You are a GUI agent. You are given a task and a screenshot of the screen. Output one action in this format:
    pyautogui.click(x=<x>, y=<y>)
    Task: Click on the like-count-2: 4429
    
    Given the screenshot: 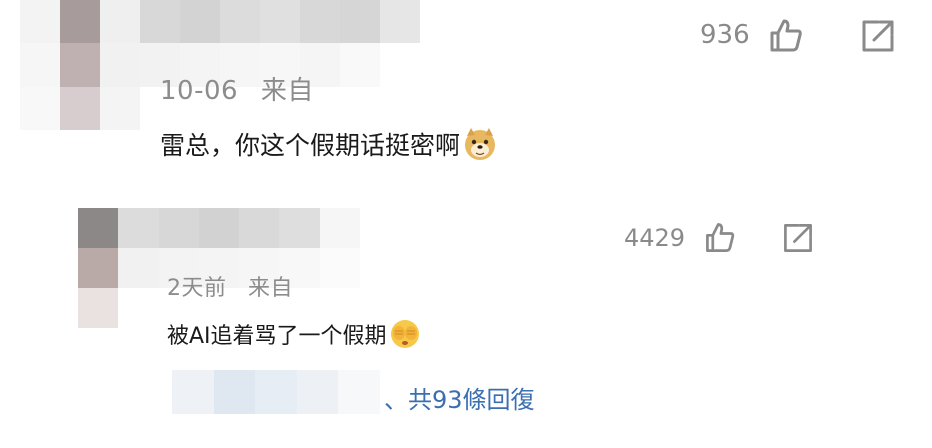 What is the action you would take?
    pyautogui.click(x=655, y=238)
    